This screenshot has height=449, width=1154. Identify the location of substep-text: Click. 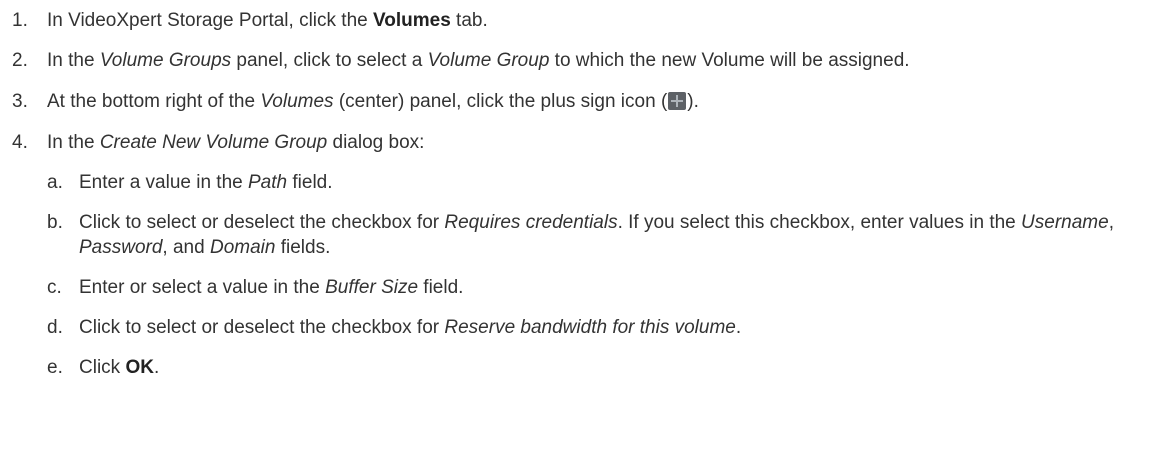
(102, 367).